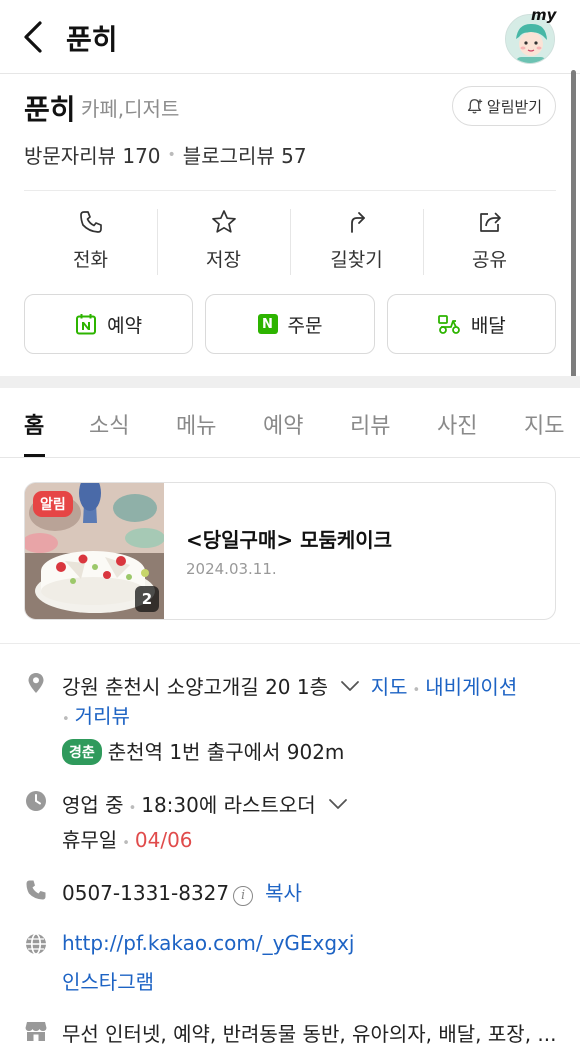 Image resolution: width=580 pixels, height=1045 pixels. I want to click on holiday-date: 04/06, so click(163, 840).